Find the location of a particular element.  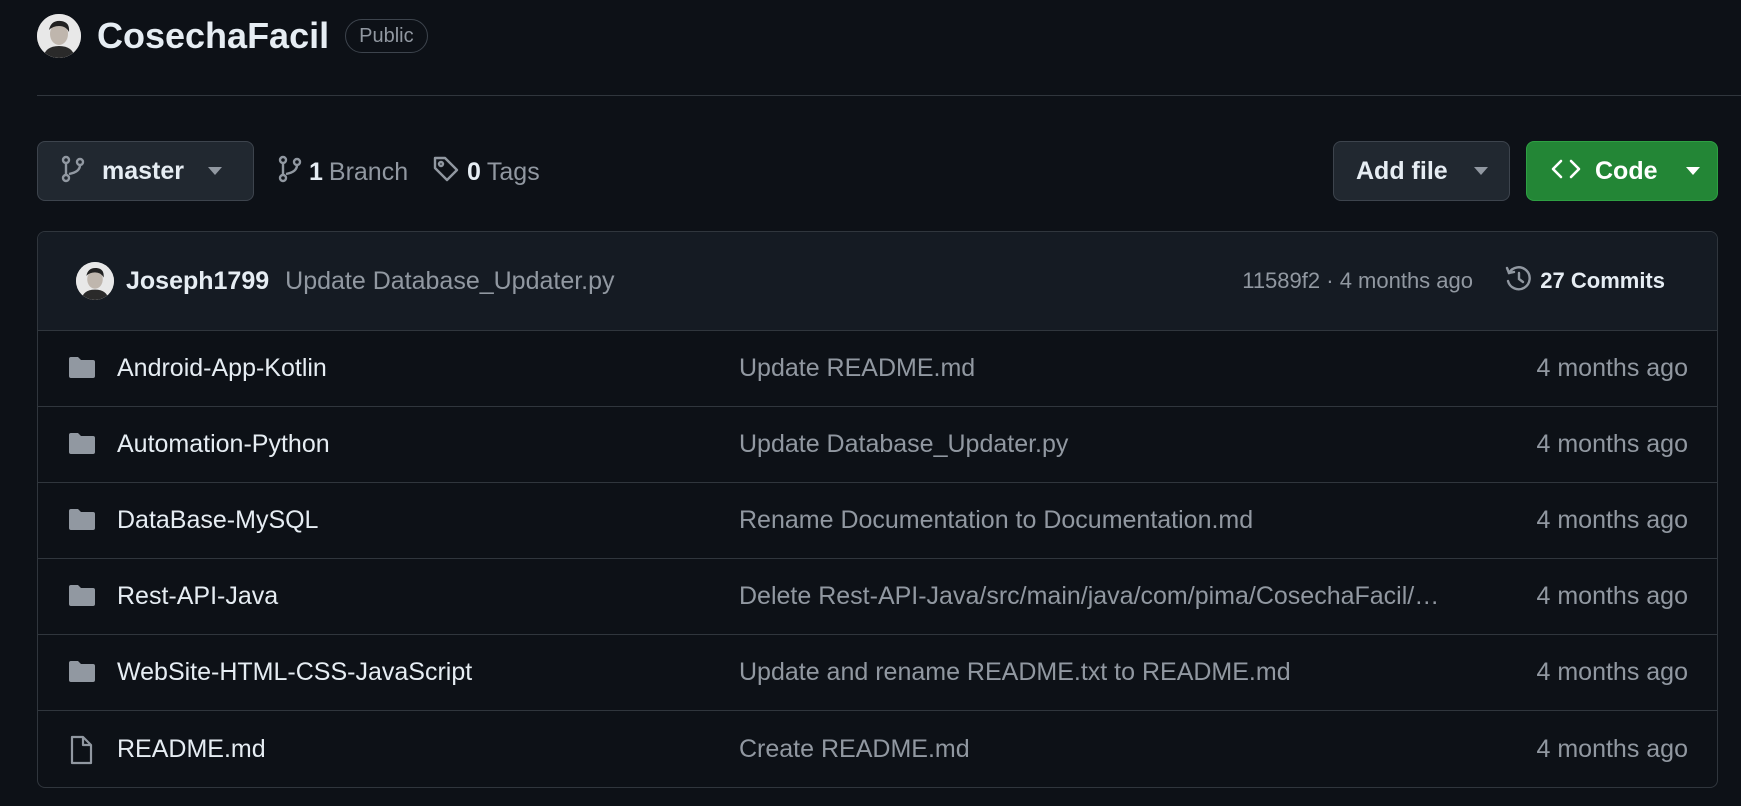

file-row: README.md Create README.md 4 months ago is located at coordinates (877, 749).